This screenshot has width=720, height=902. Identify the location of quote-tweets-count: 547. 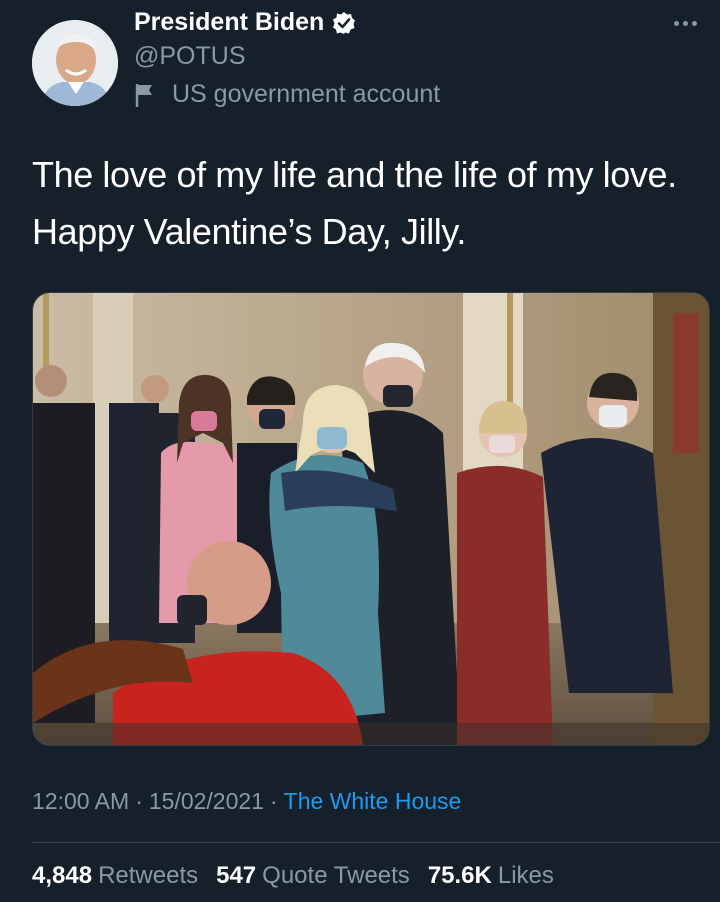
(236, 875).